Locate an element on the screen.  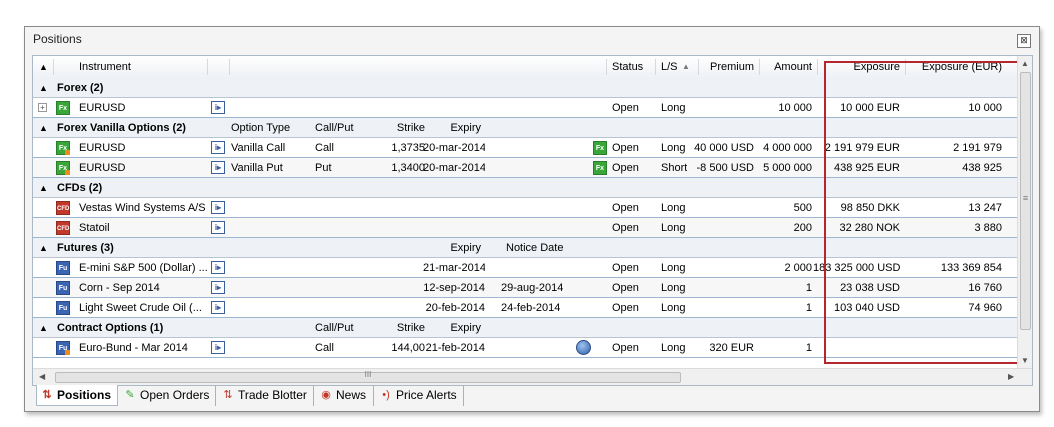
scroll-up-icon: ▲ is located at coordinates (1025, 63).